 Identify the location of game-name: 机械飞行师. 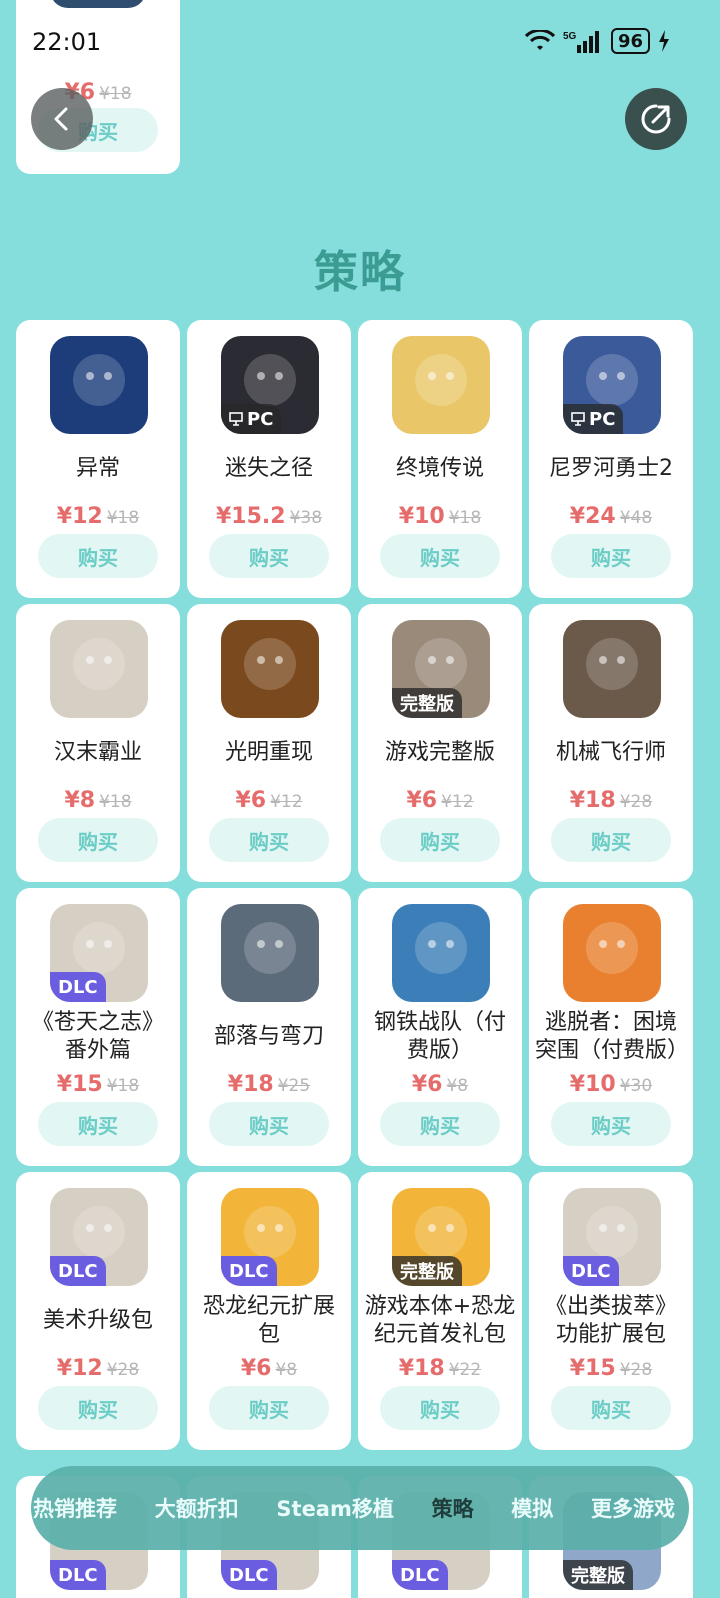
(610, 752).